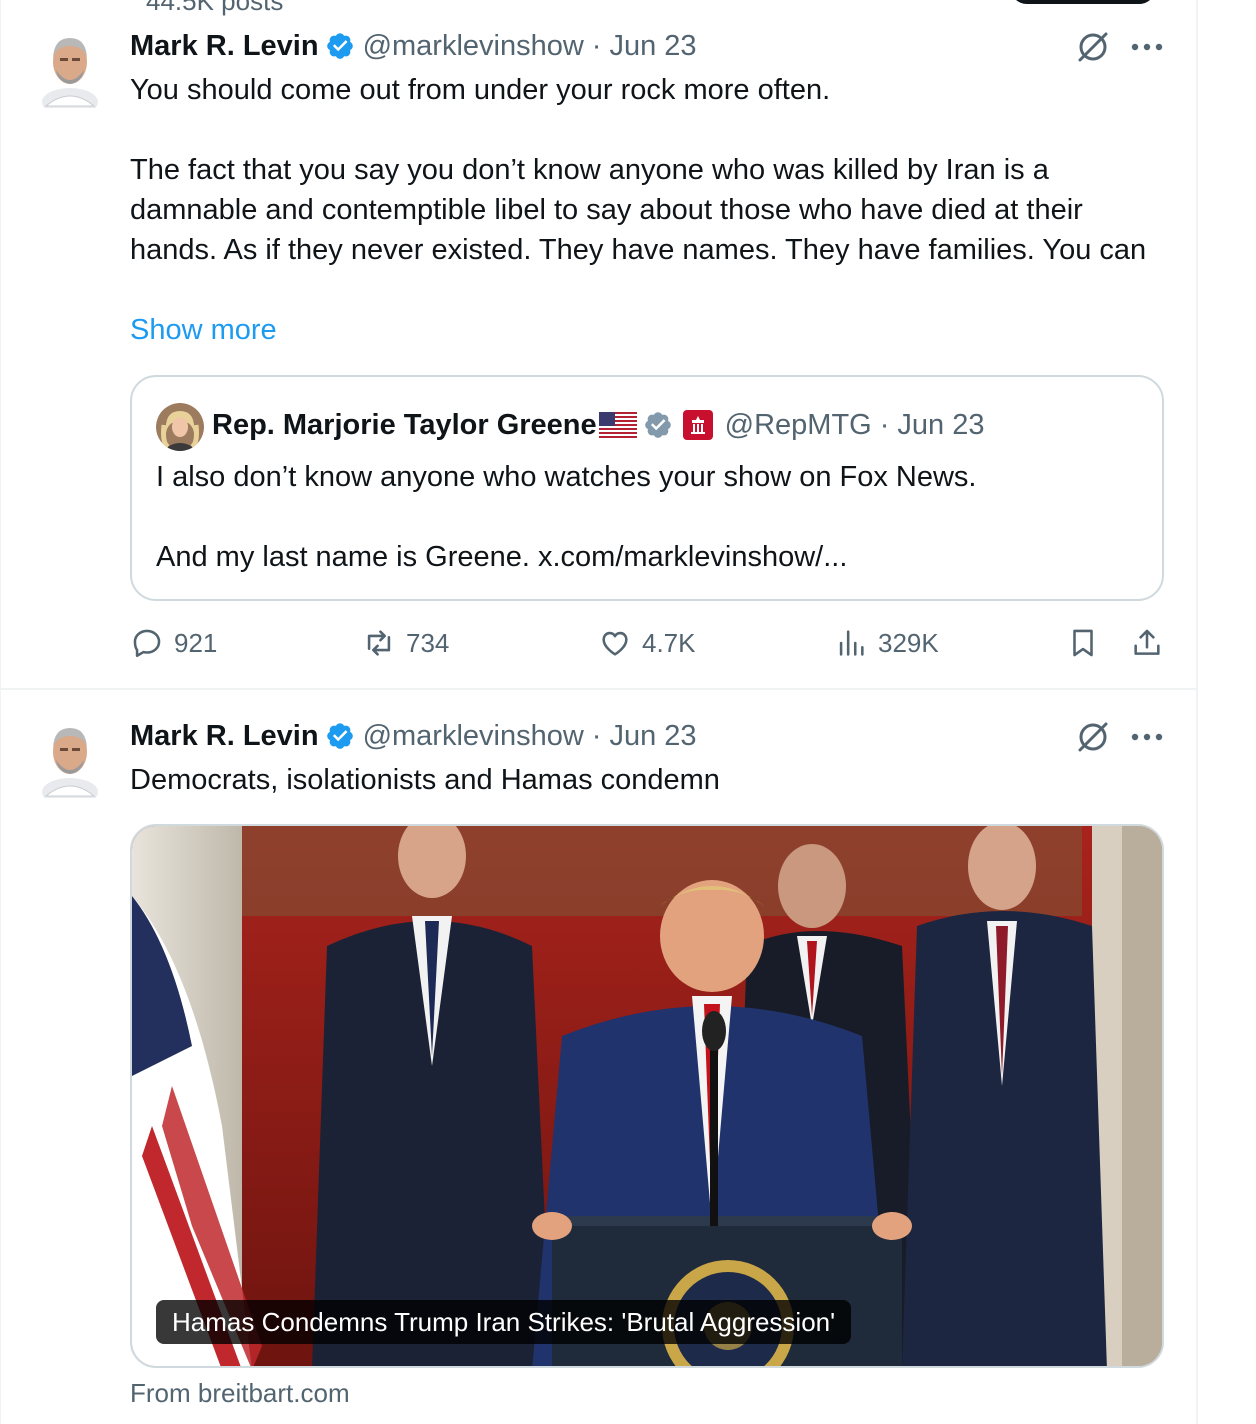 This screenshot has height=1424, width=1256. What do you see at coordinates (1083, 643) in the screenshot?
I see `bookmark-icon` at bounding box center [1083, 643].